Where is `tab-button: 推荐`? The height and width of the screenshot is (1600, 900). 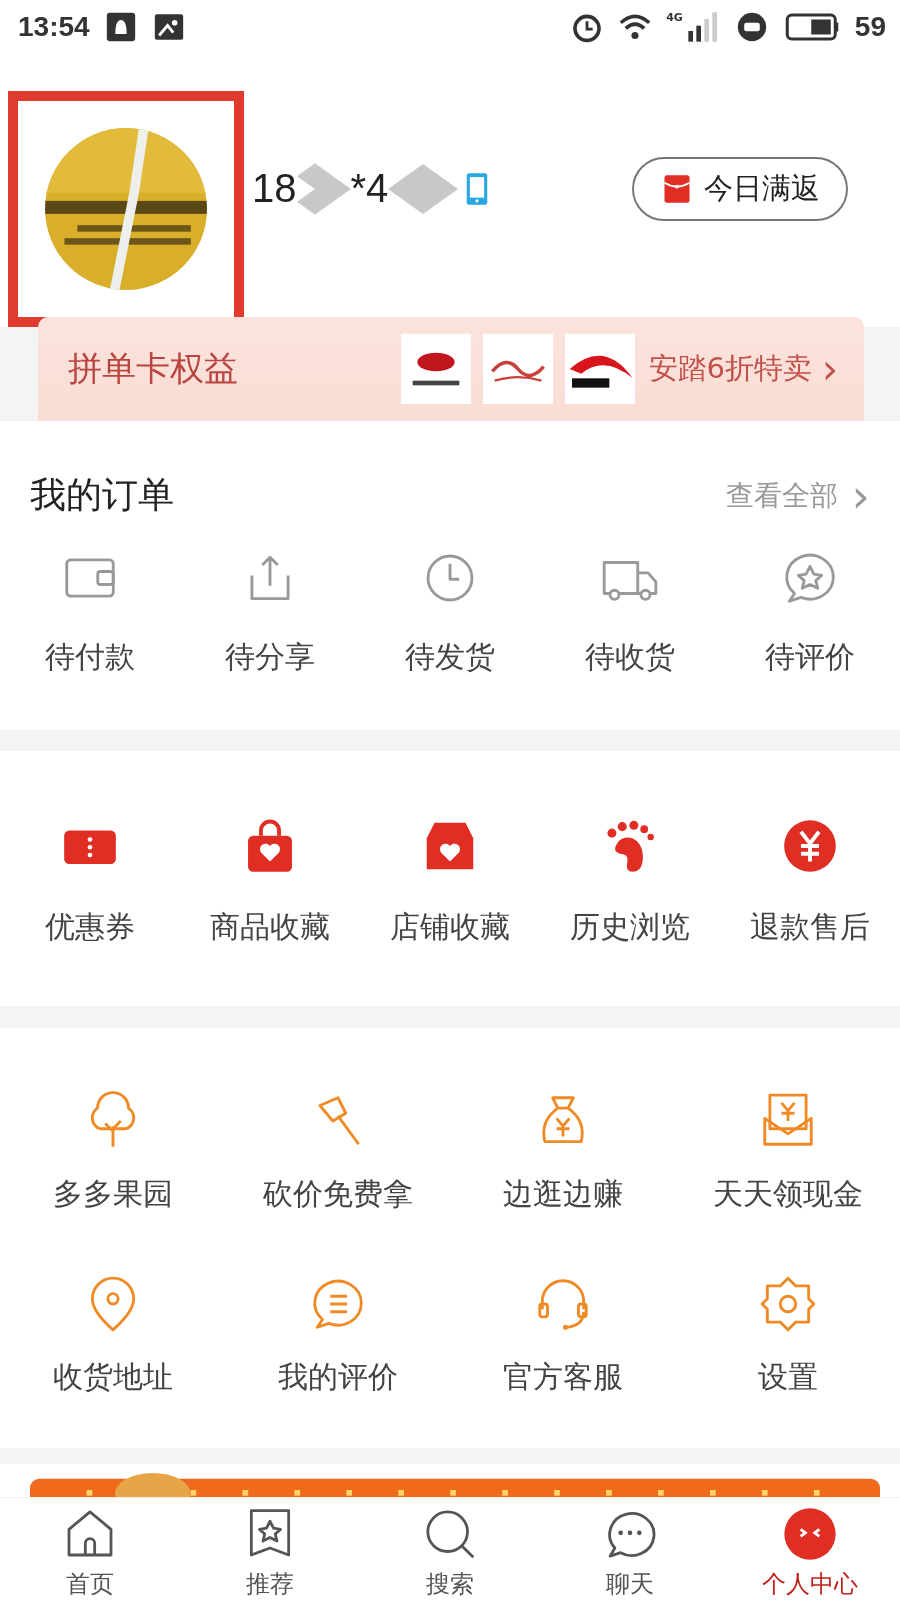
tab-button: 推荐 is located at coordinates (270, 1553).